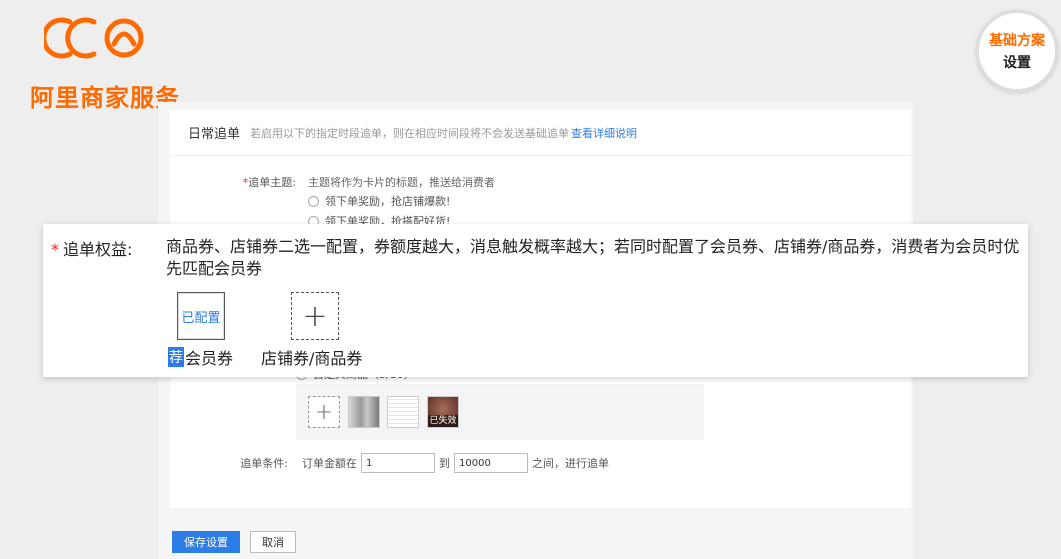 This screenshot has width=1061, height=559. What do you see at coordinates (570, 463) in the screenshot?
I see `condition-suffix: 之间，进行追单` at bounding box center [570, 463].